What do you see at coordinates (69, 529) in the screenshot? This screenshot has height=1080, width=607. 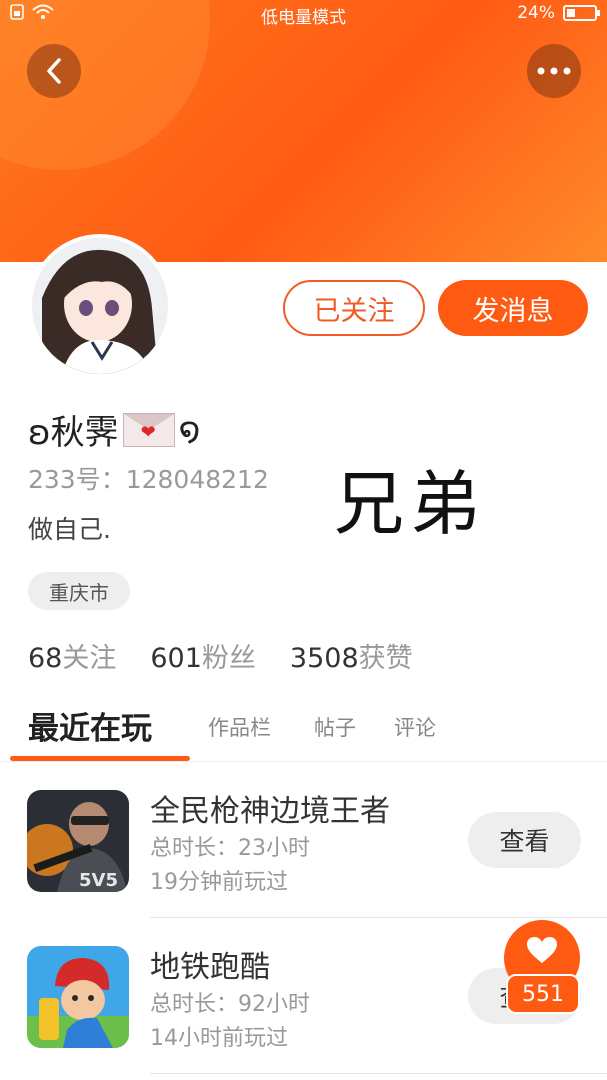 I see `user-bio: 做自己.` at bounding box center [69, 529].